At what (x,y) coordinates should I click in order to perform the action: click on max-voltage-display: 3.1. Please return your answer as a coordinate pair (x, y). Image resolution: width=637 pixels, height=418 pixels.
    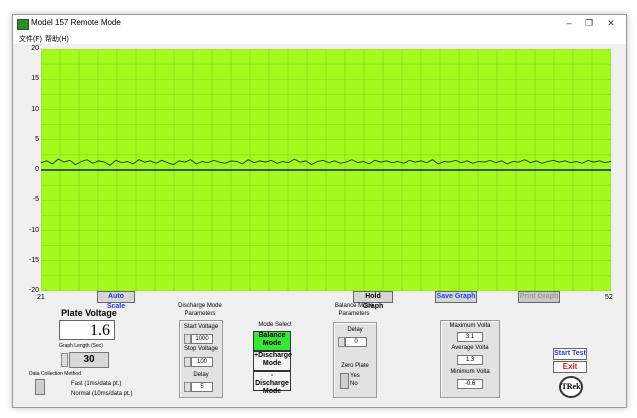
    Looking at the image, I should click on (470, 337).